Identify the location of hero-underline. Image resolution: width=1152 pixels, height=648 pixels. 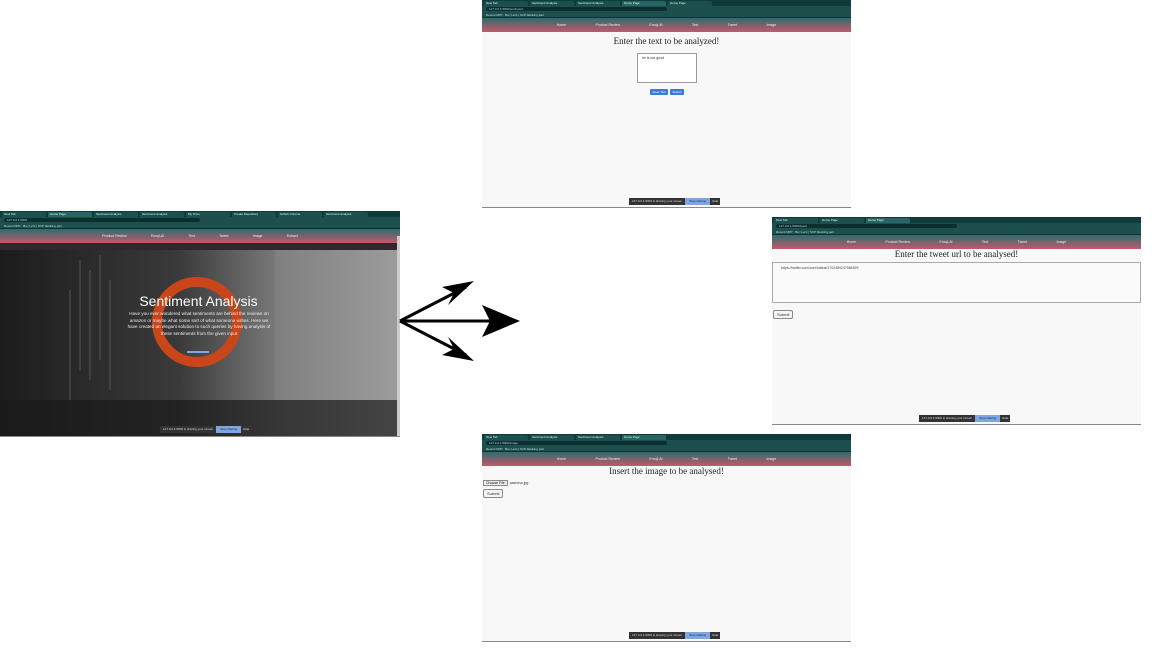
(198, 352).